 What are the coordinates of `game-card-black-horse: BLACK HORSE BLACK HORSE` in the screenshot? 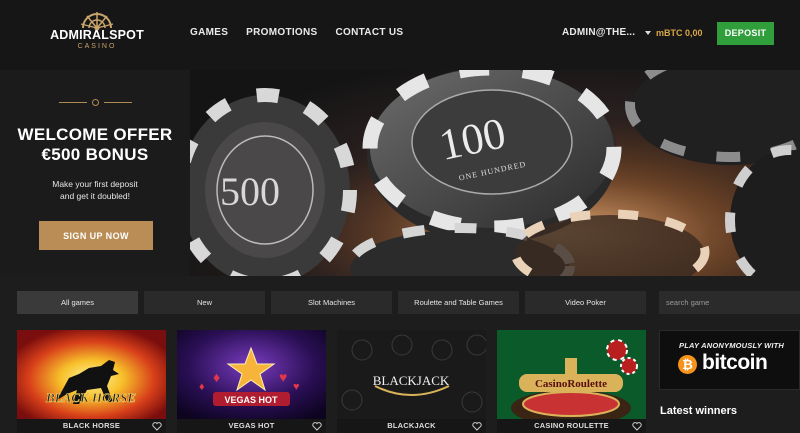 It's located at (91, 381).